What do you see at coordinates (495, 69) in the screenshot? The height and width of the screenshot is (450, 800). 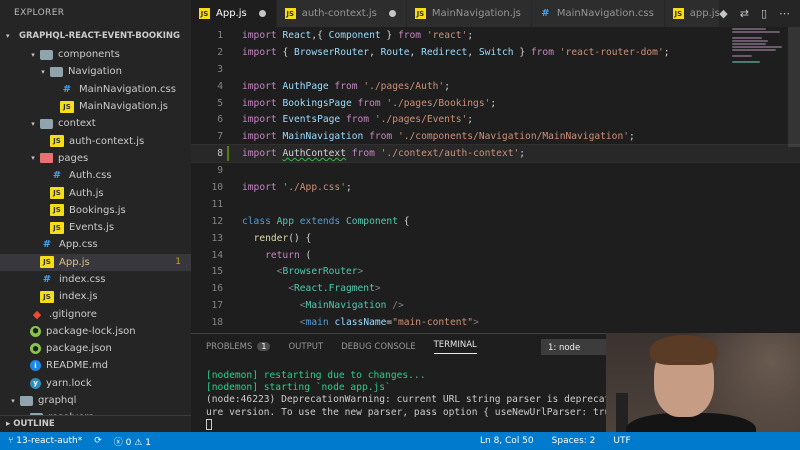 I see `code-line: 3` at bounding box center [495, 69].